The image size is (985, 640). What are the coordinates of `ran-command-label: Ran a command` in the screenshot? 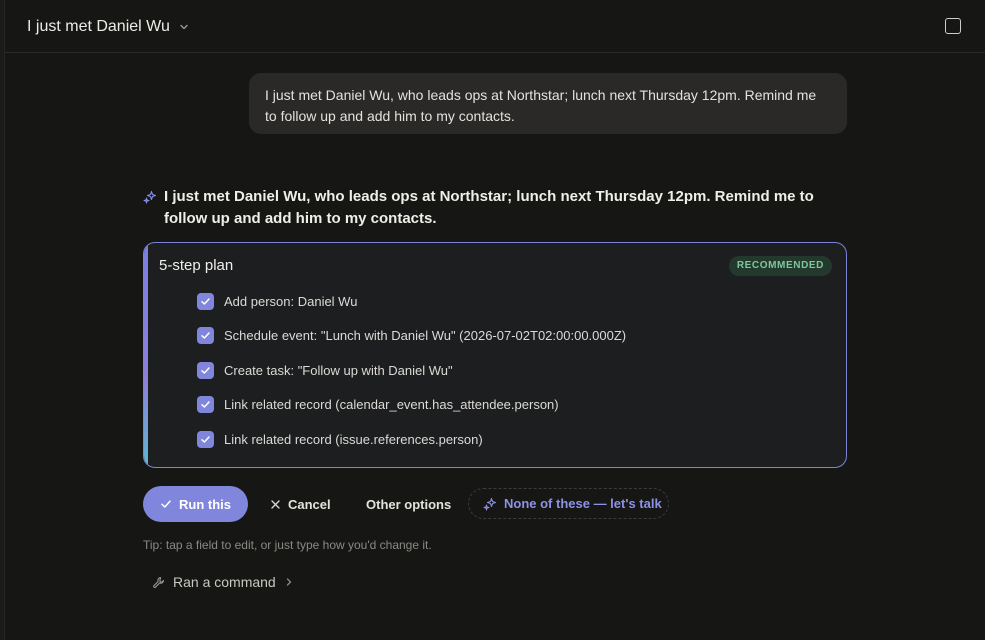 It's located at (224, 582).